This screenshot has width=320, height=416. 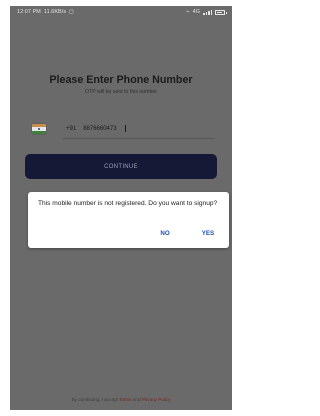 I want to click on phone-number-value: 8876660473, so click(x=99, y=129).